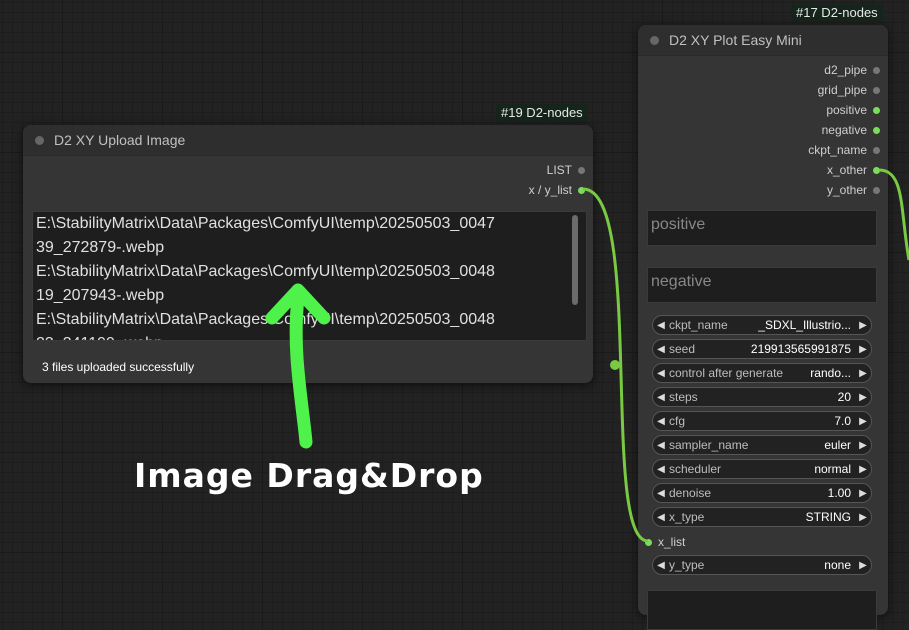  Describe the element at coordinates (762, 397) in the screenshot. I see `widget-steps: ◀ steps 20 ▶` at that location.